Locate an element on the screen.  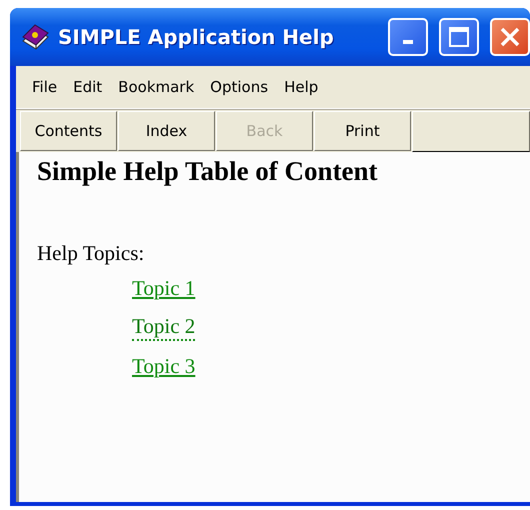
maximize-icon is located at coordinates (459, 37).